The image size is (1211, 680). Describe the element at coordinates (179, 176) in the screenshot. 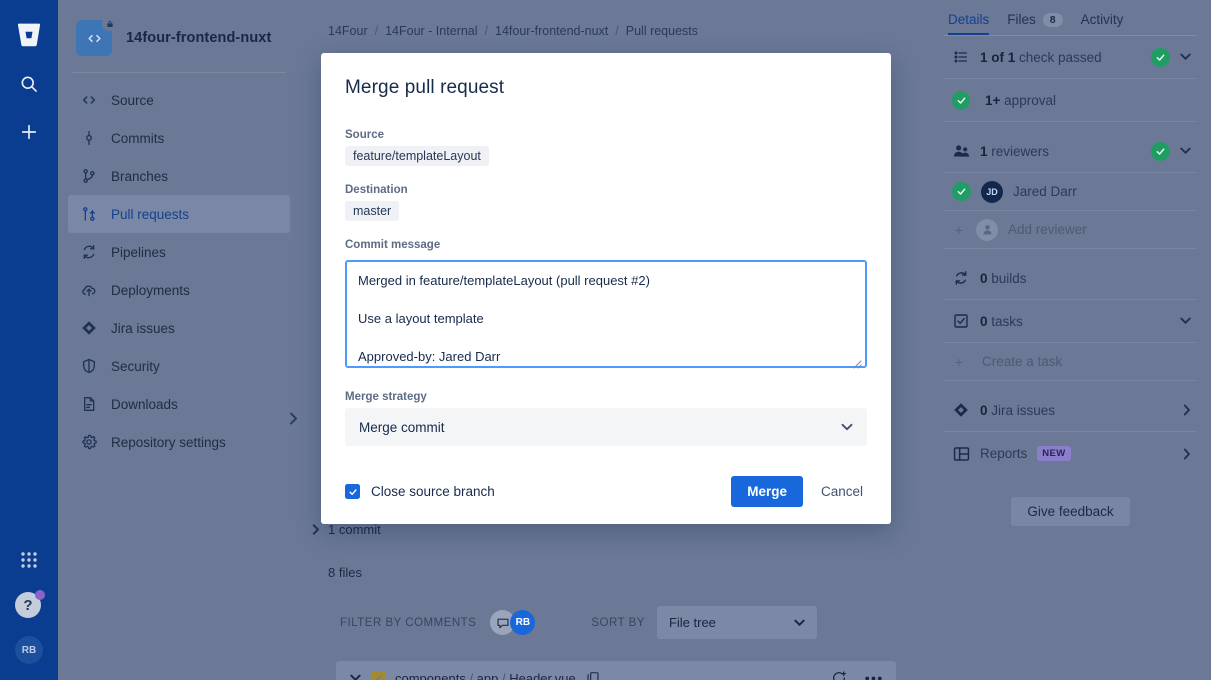

I see `sidebar-item-branches: Branches` at that location.